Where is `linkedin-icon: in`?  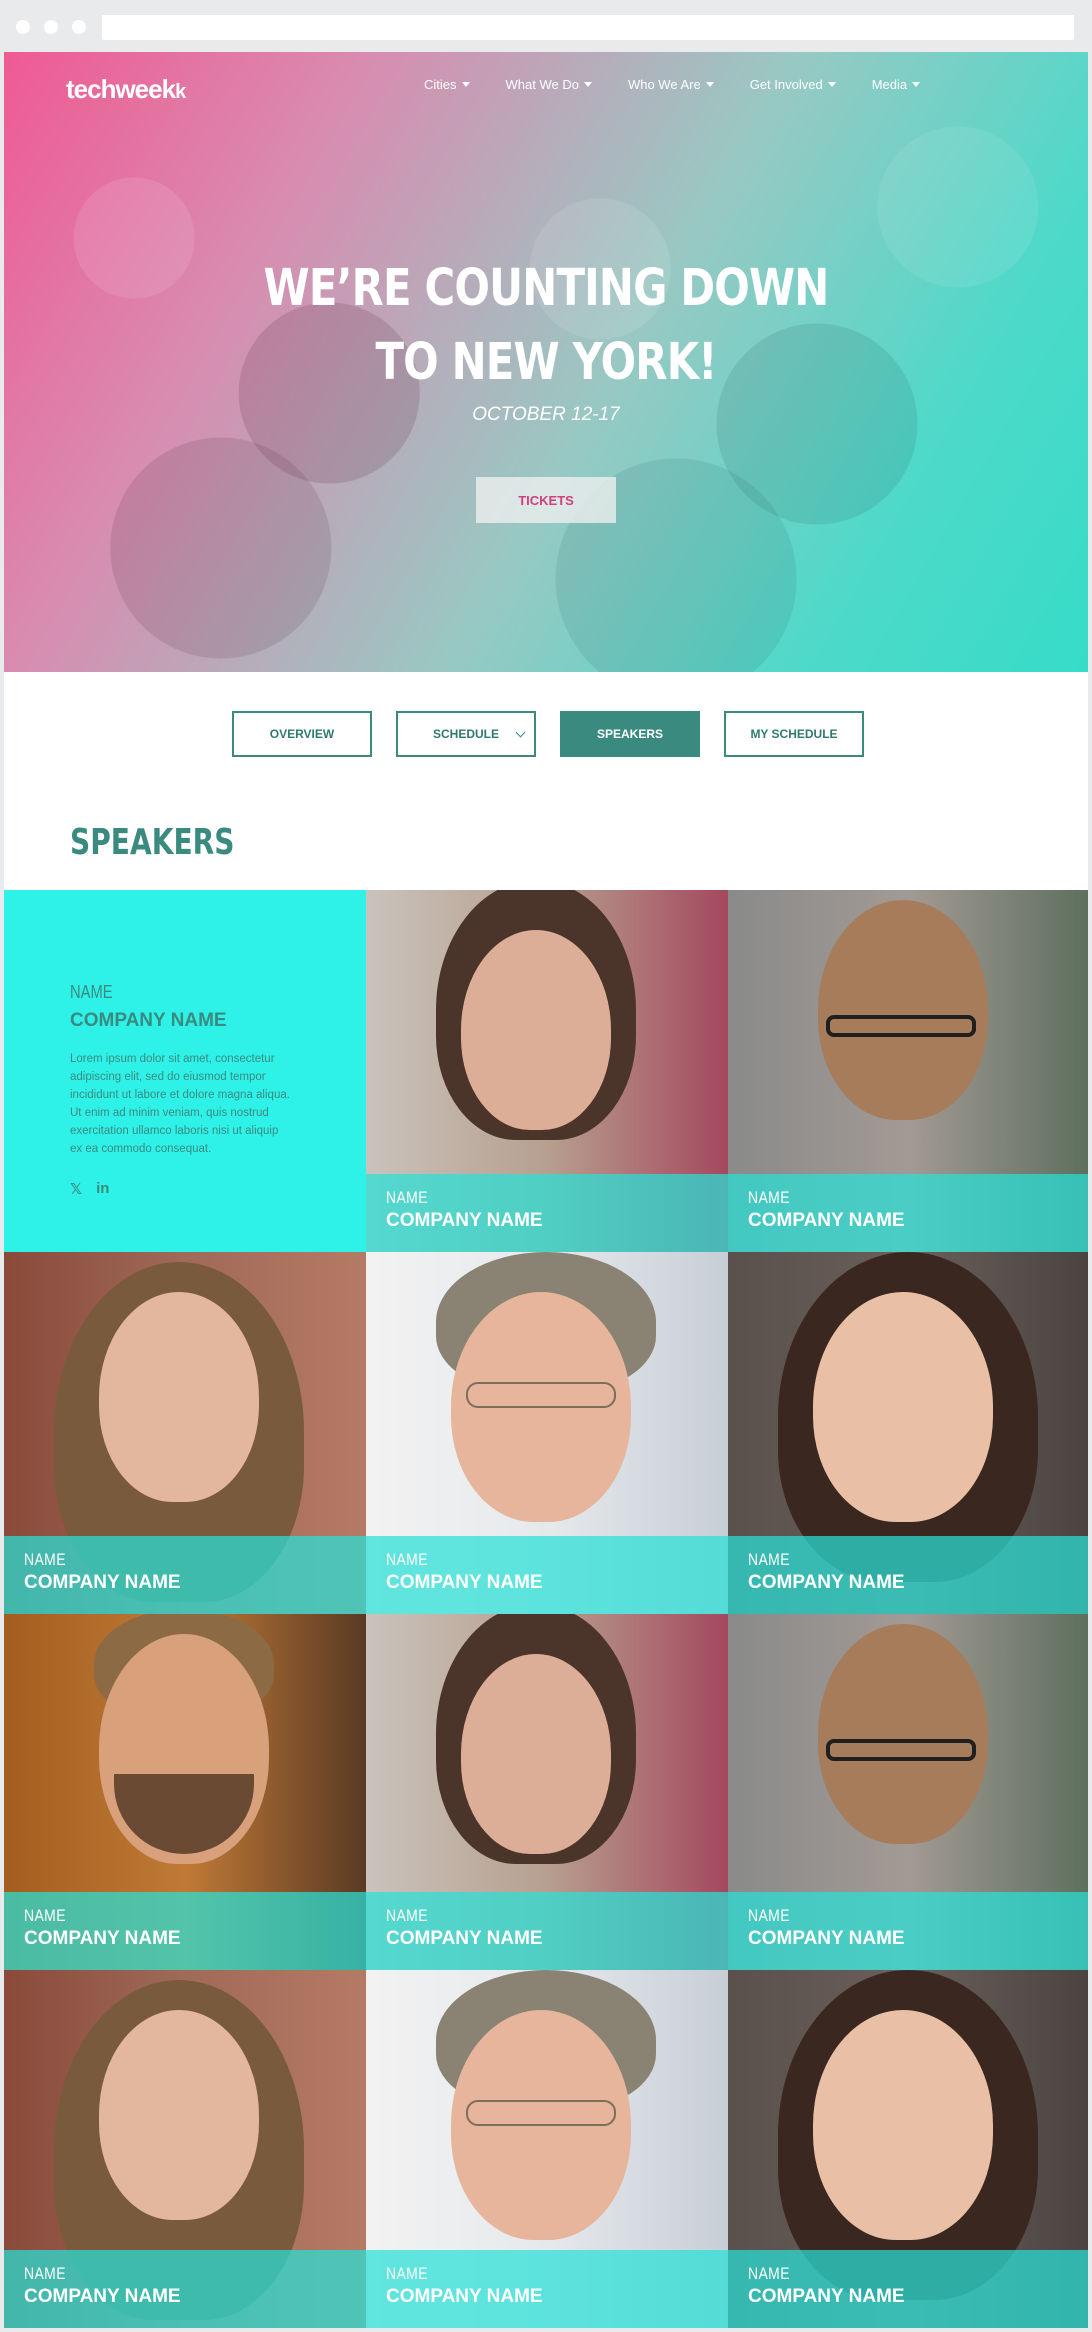 linkedin-icon: in is located at coordinates (102, 1189).